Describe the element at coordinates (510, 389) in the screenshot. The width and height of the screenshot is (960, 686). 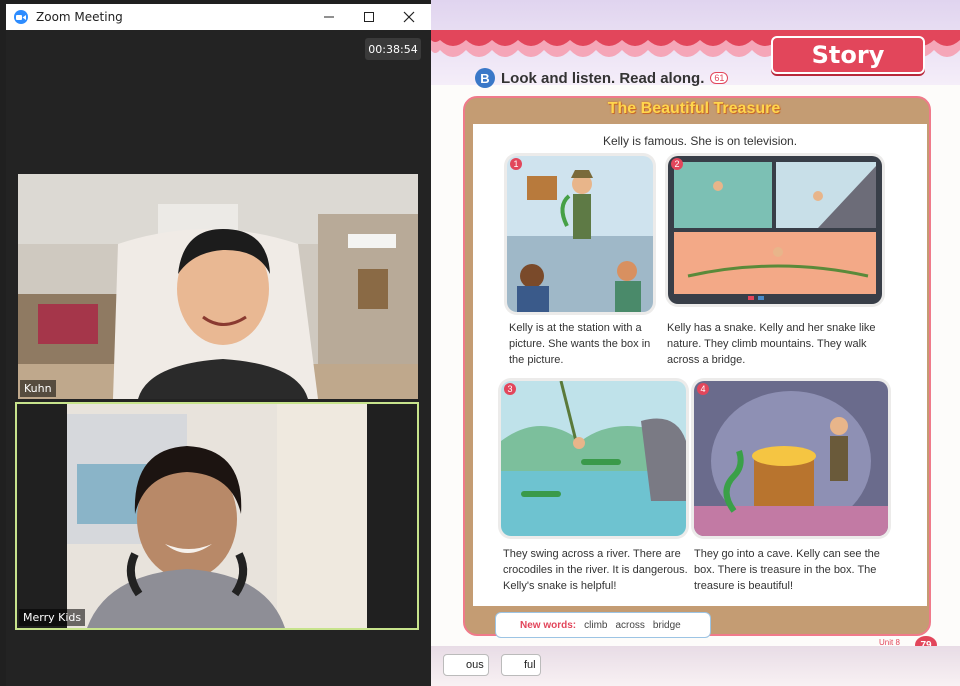
I see `panel-number: 3` at that location.